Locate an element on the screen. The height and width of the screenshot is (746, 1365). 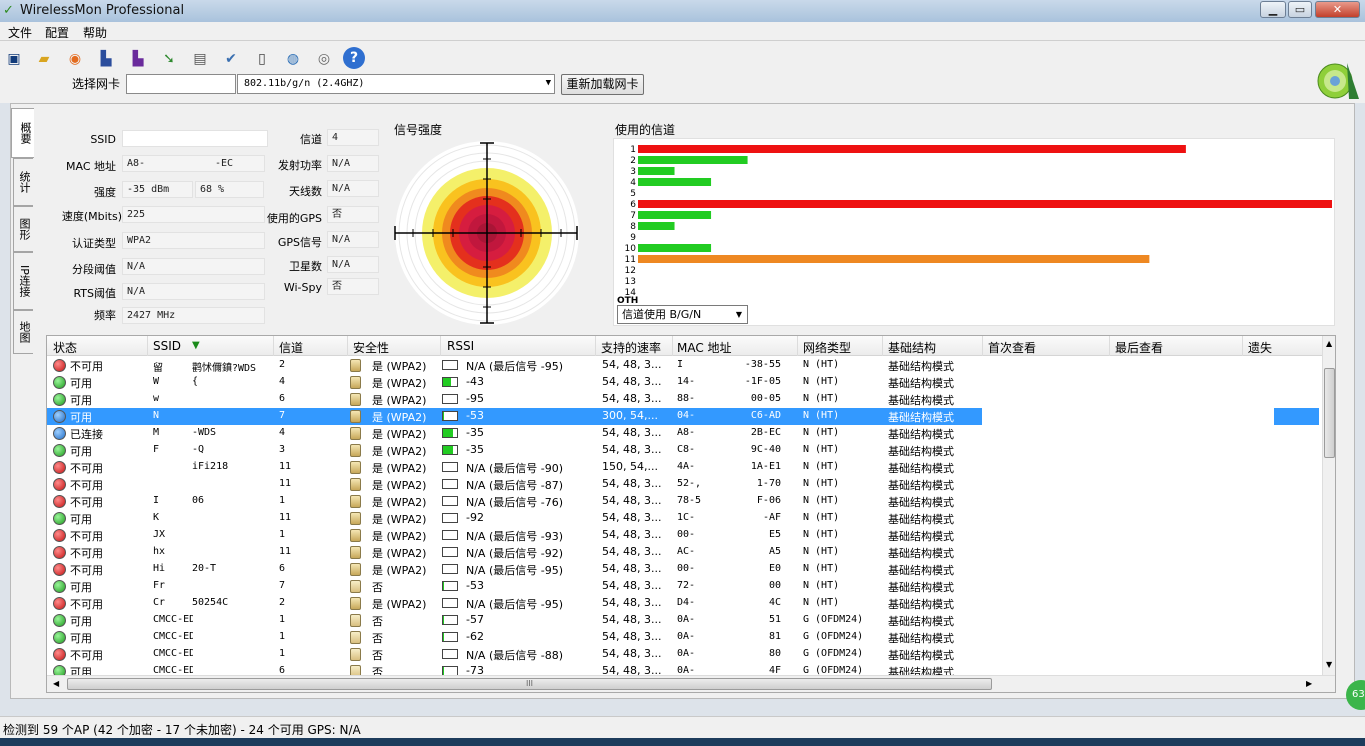
mac-cell-tail: 9C-40 is located at coordinates (765, 449).